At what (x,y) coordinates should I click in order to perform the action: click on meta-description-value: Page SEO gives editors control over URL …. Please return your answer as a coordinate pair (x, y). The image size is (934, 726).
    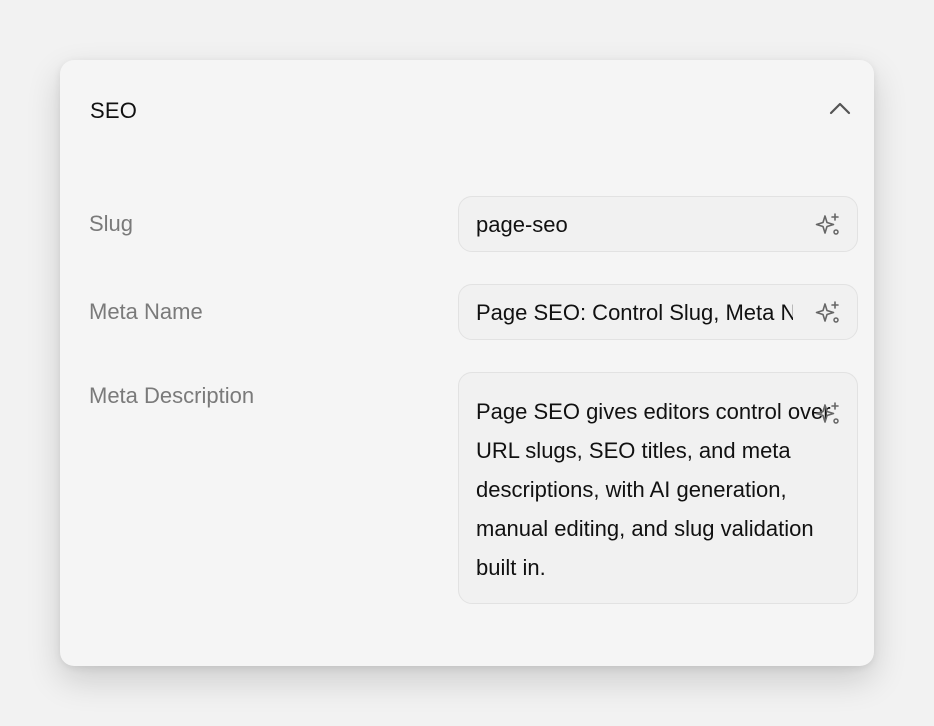
    Looking at the image, I should click on (653, 489).